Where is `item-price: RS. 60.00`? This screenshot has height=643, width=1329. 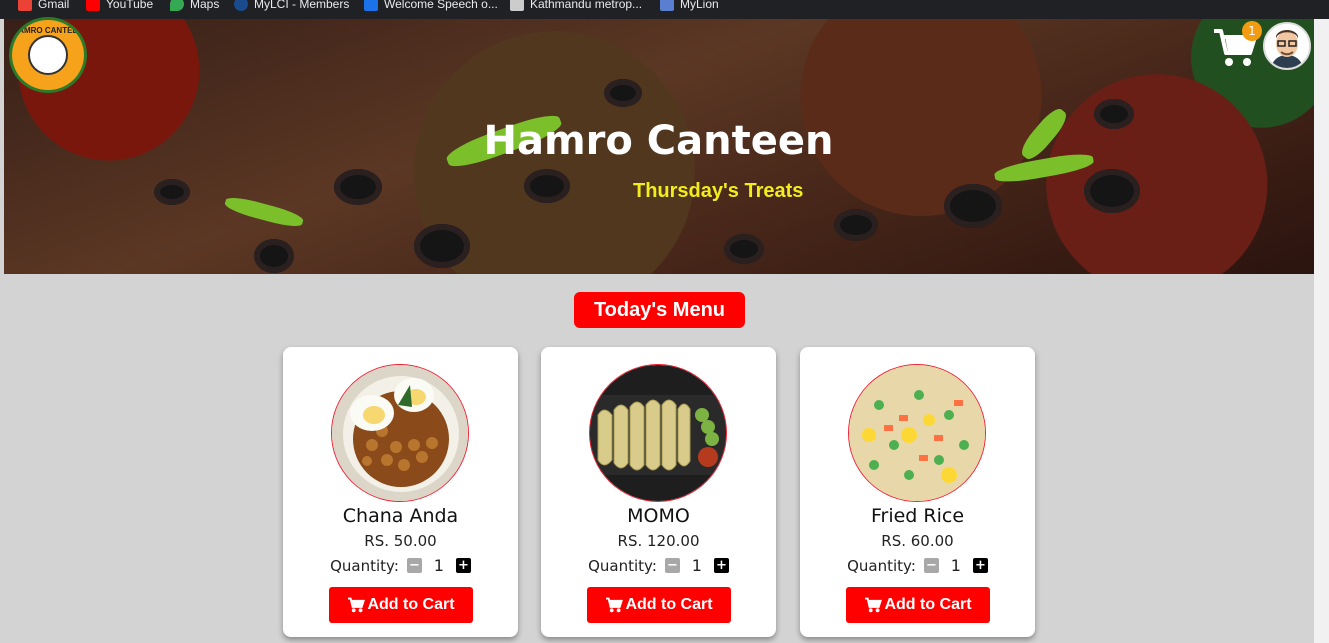 item-price: RS. 60.00 is located at coordinates (917, 541).